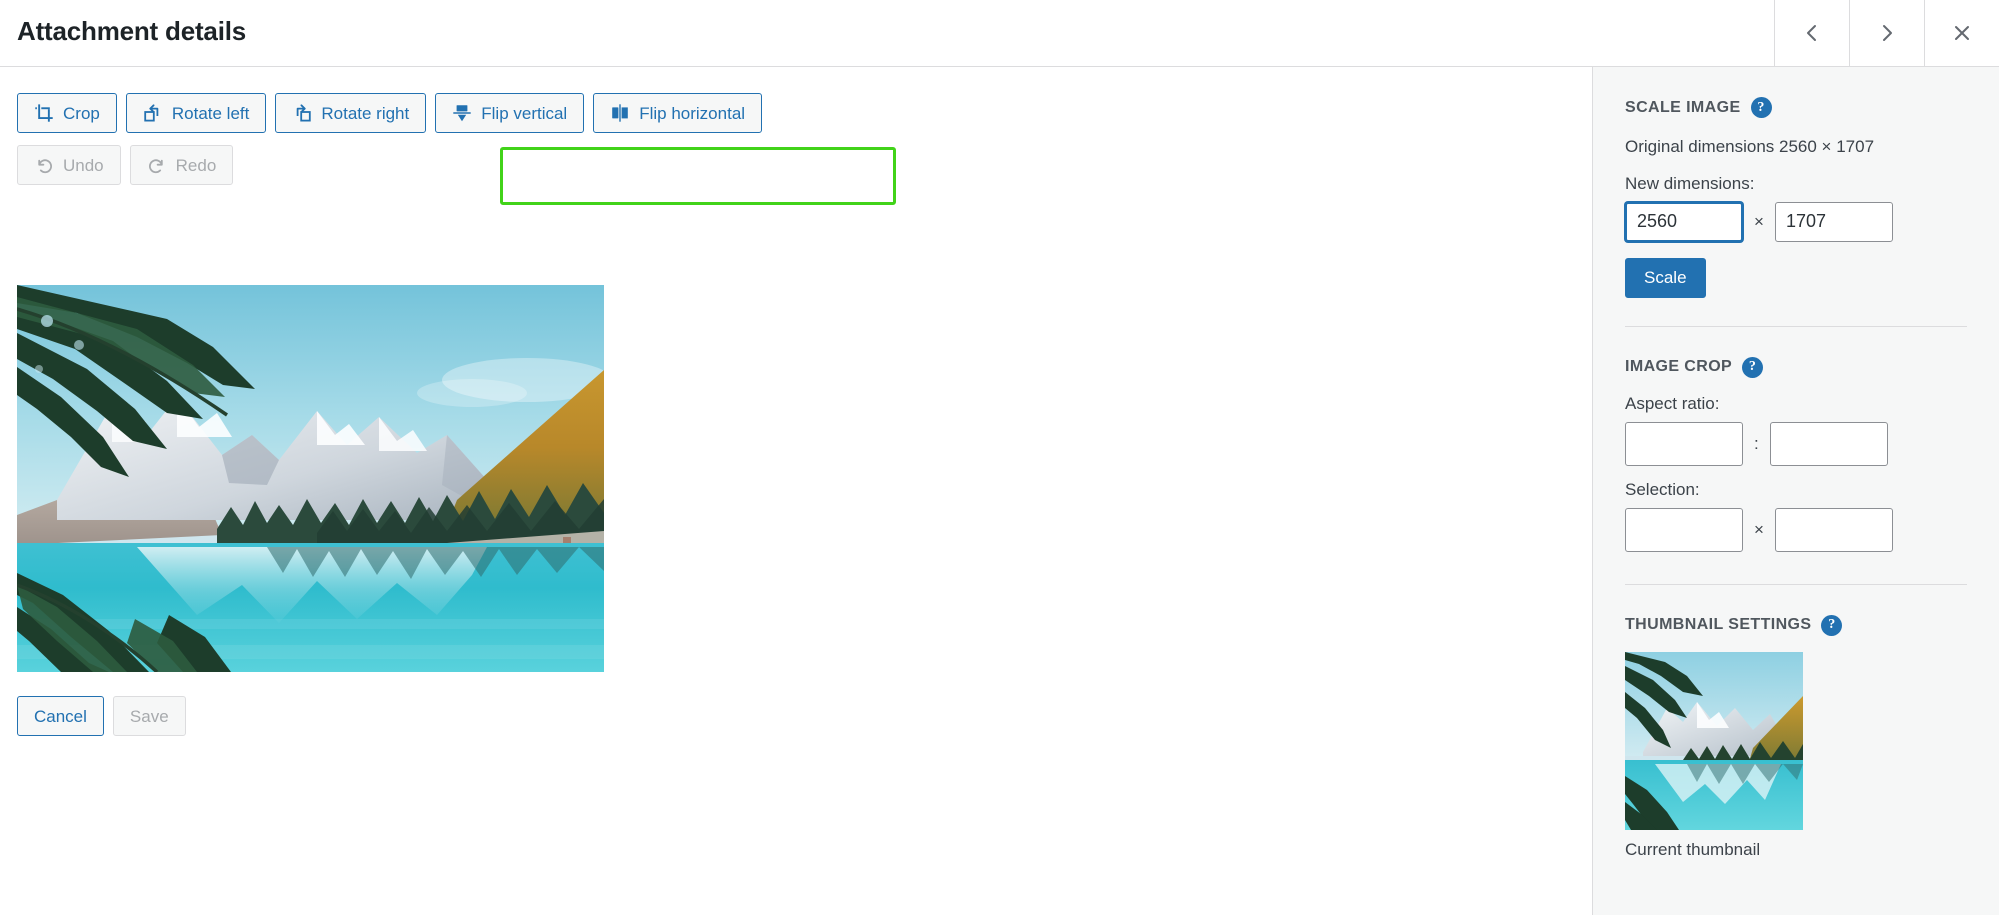 This screenshot has height=915, width=1999. I want to click on chevron-right-icon, so click(1887, 33).